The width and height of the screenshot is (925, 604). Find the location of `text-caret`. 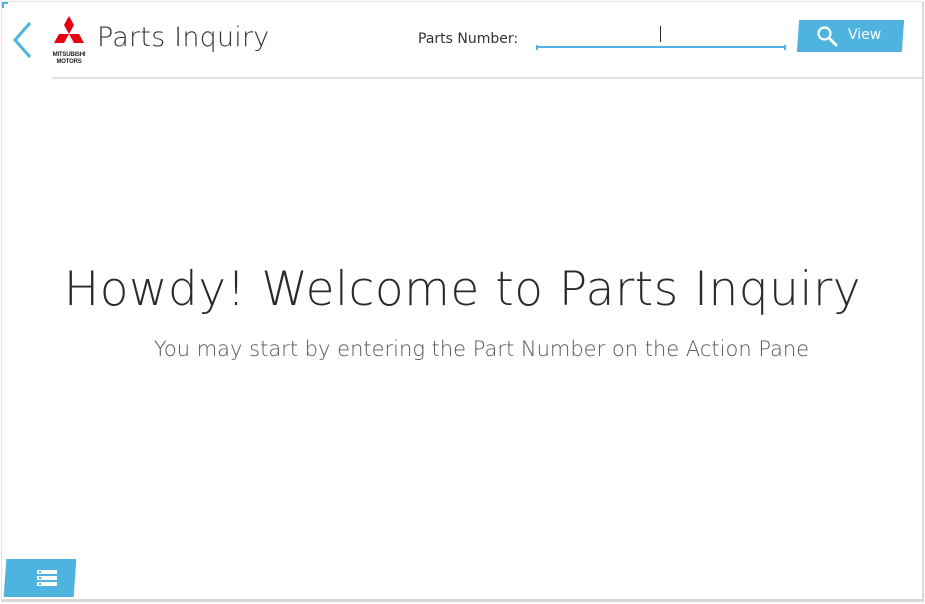

text-caret is located at coordinates (660, 34).